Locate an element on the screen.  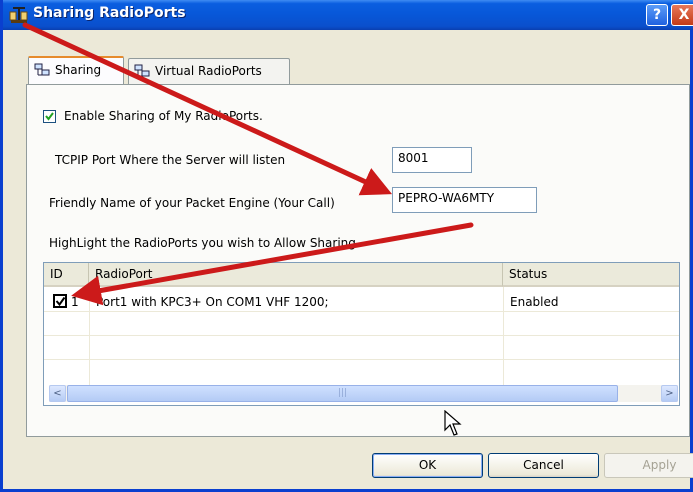
horizontal-scrollbar: < ||| > is located at coordinates (363, 393).